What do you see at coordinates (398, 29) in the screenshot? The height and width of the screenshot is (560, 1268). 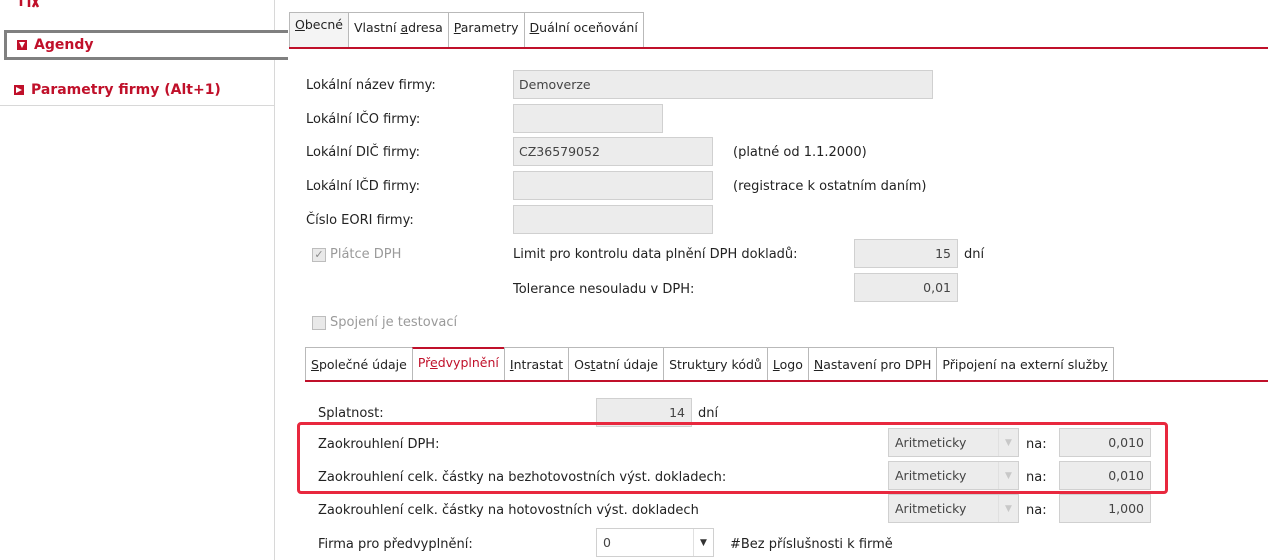 I see `tab-vlastni-adresa: Vlastní adresa` at bounding box center [398, 29].